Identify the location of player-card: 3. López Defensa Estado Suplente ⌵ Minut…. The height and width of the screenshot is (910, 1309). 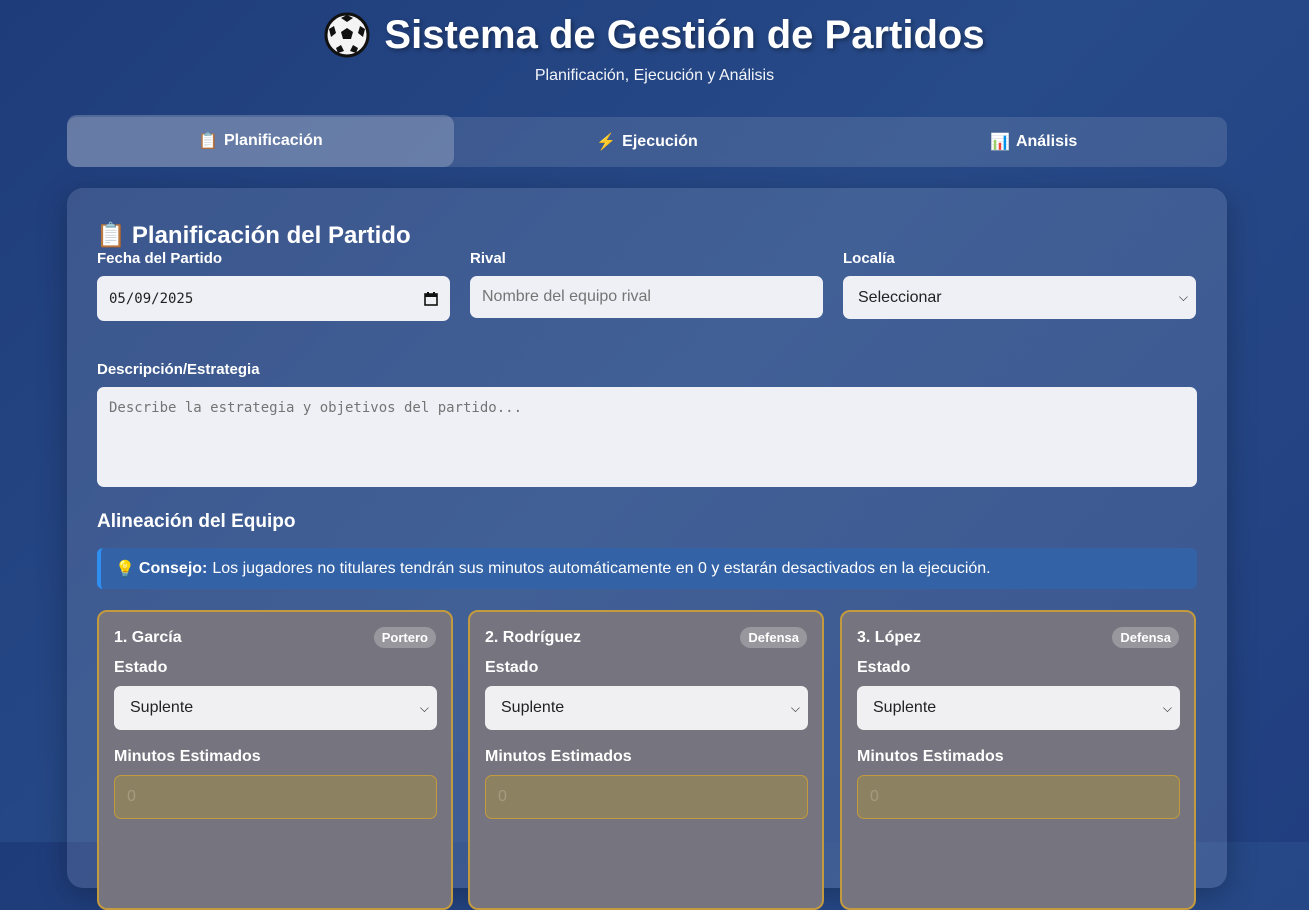
(1018, 760).